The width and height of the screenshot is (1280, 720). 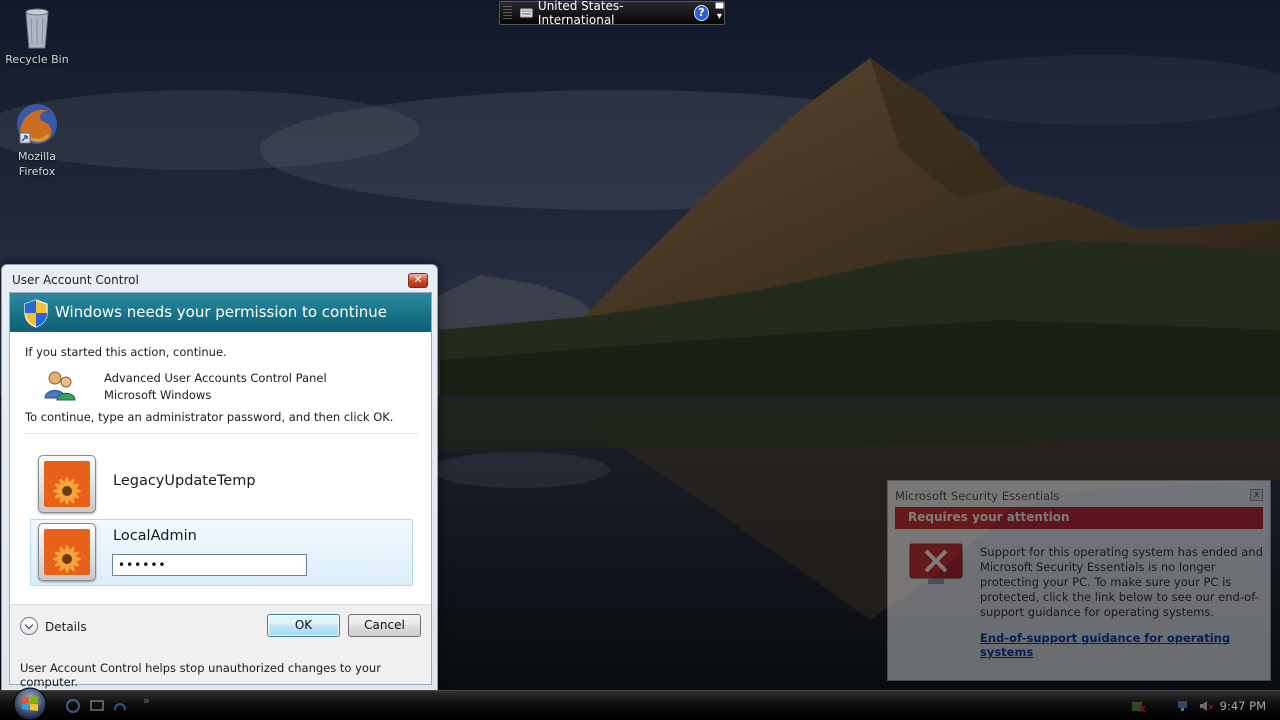 What do you see at coordinates (97, 706) in the screenshot?
I see `show-desktop-icon` at bounding box center [97, 706].